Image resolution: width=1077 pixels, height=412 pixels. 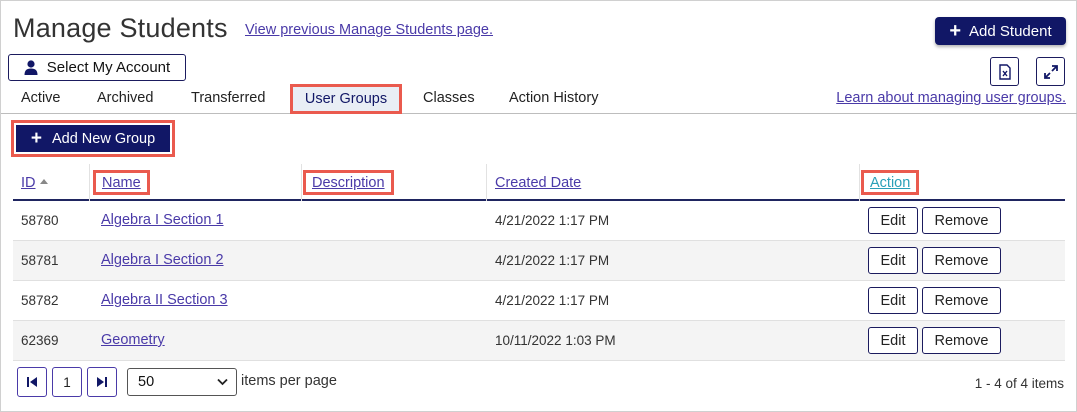 I want to click on row-name-link: Algebra I Section 1, so click(x=162, y=220).